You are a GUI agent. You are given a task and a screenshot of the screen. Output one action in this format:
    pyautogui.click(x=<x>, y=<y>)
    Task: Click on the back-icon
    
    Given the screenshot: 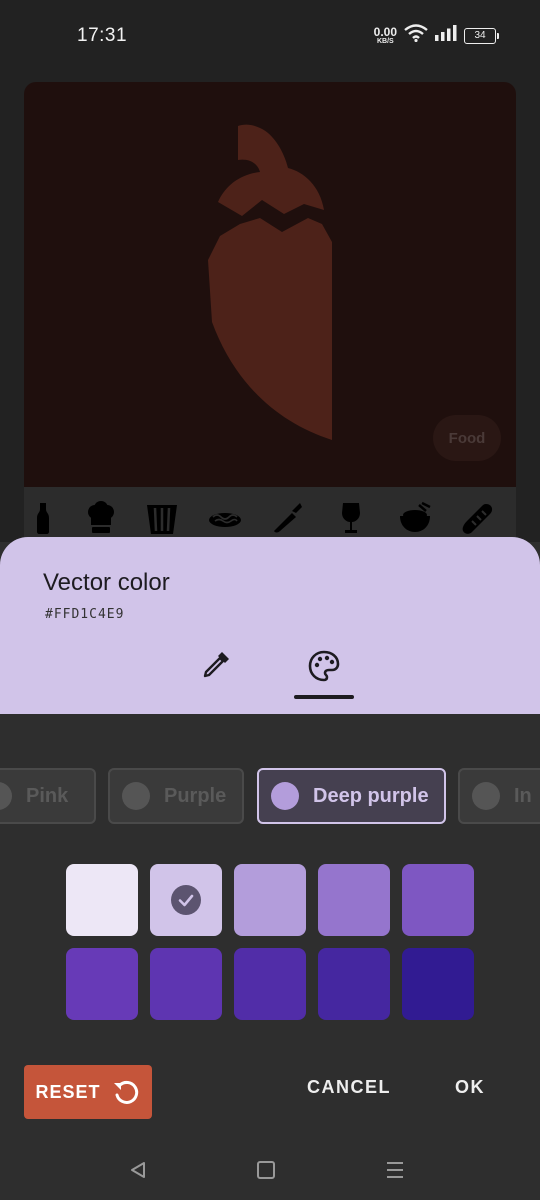 What is the action you would take?
    pyautogui.click(x=138, y=1170)
    